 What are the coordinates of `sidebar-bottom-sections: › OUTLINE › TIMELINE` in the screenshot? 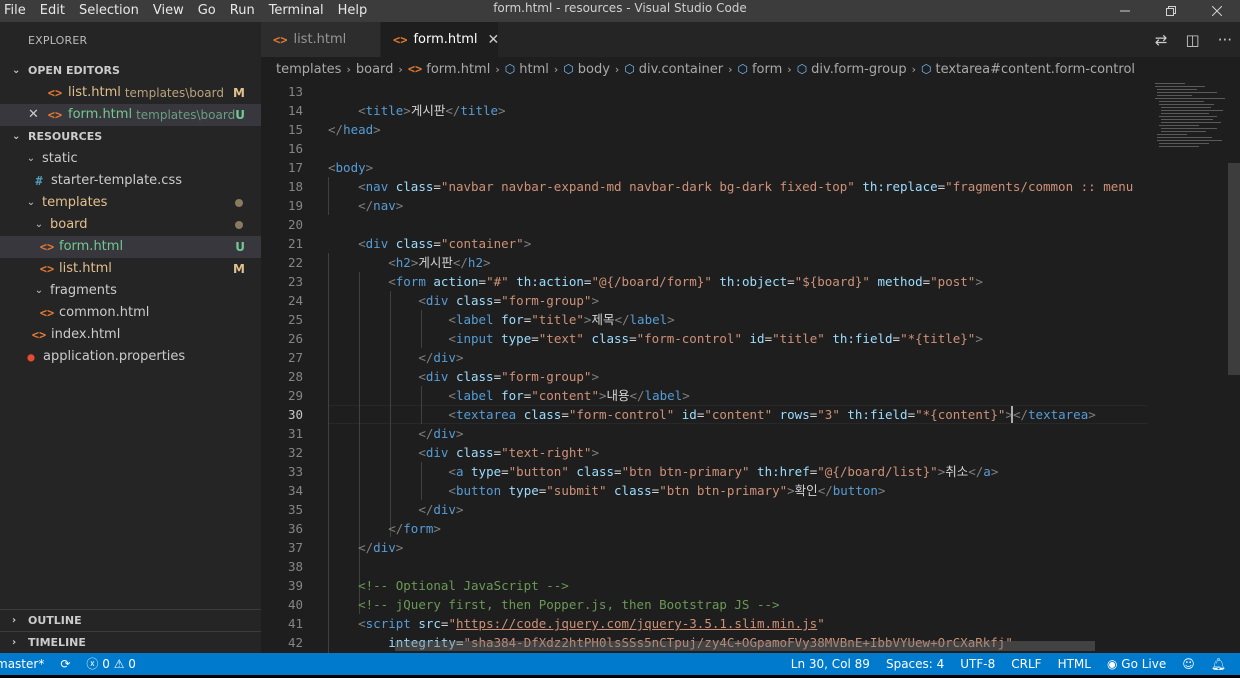 It's located at (130, 631).